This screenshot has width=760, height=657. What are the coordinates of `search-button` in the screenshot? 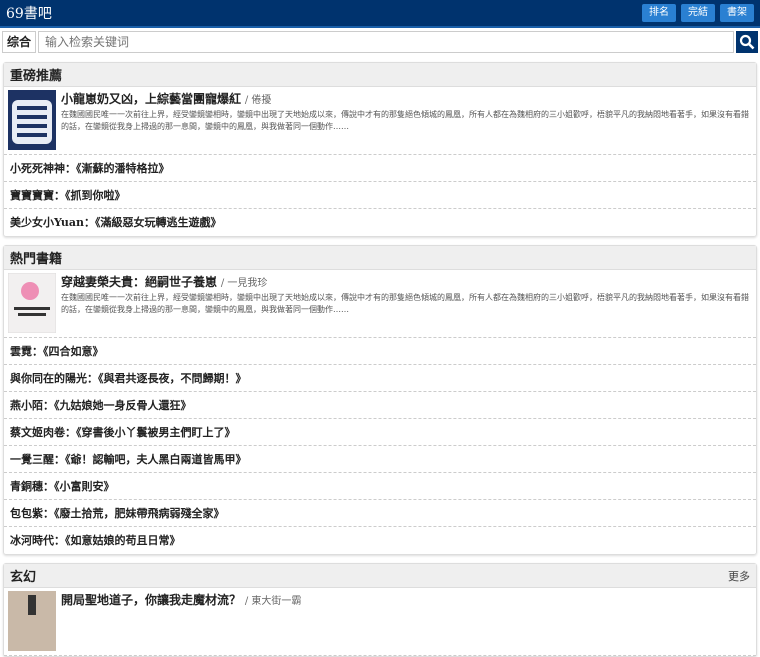 It's located at (747, 42).